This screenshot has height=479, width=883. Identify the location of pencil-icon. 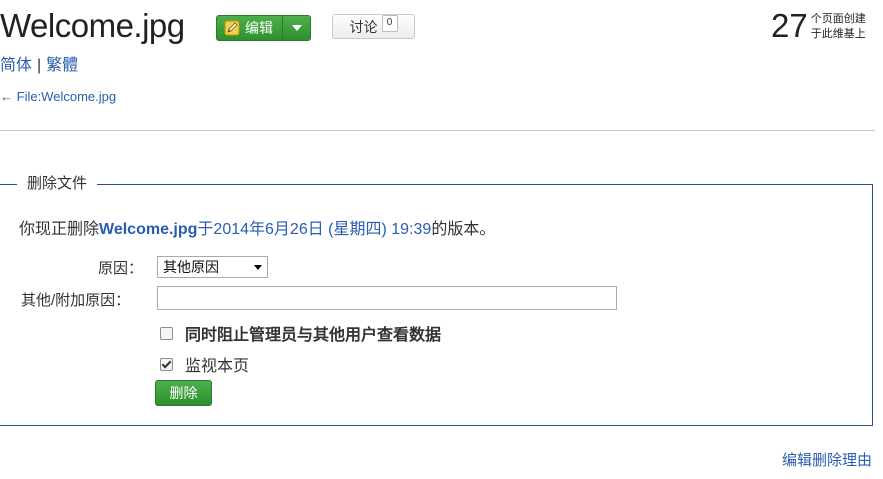
(232, 28).